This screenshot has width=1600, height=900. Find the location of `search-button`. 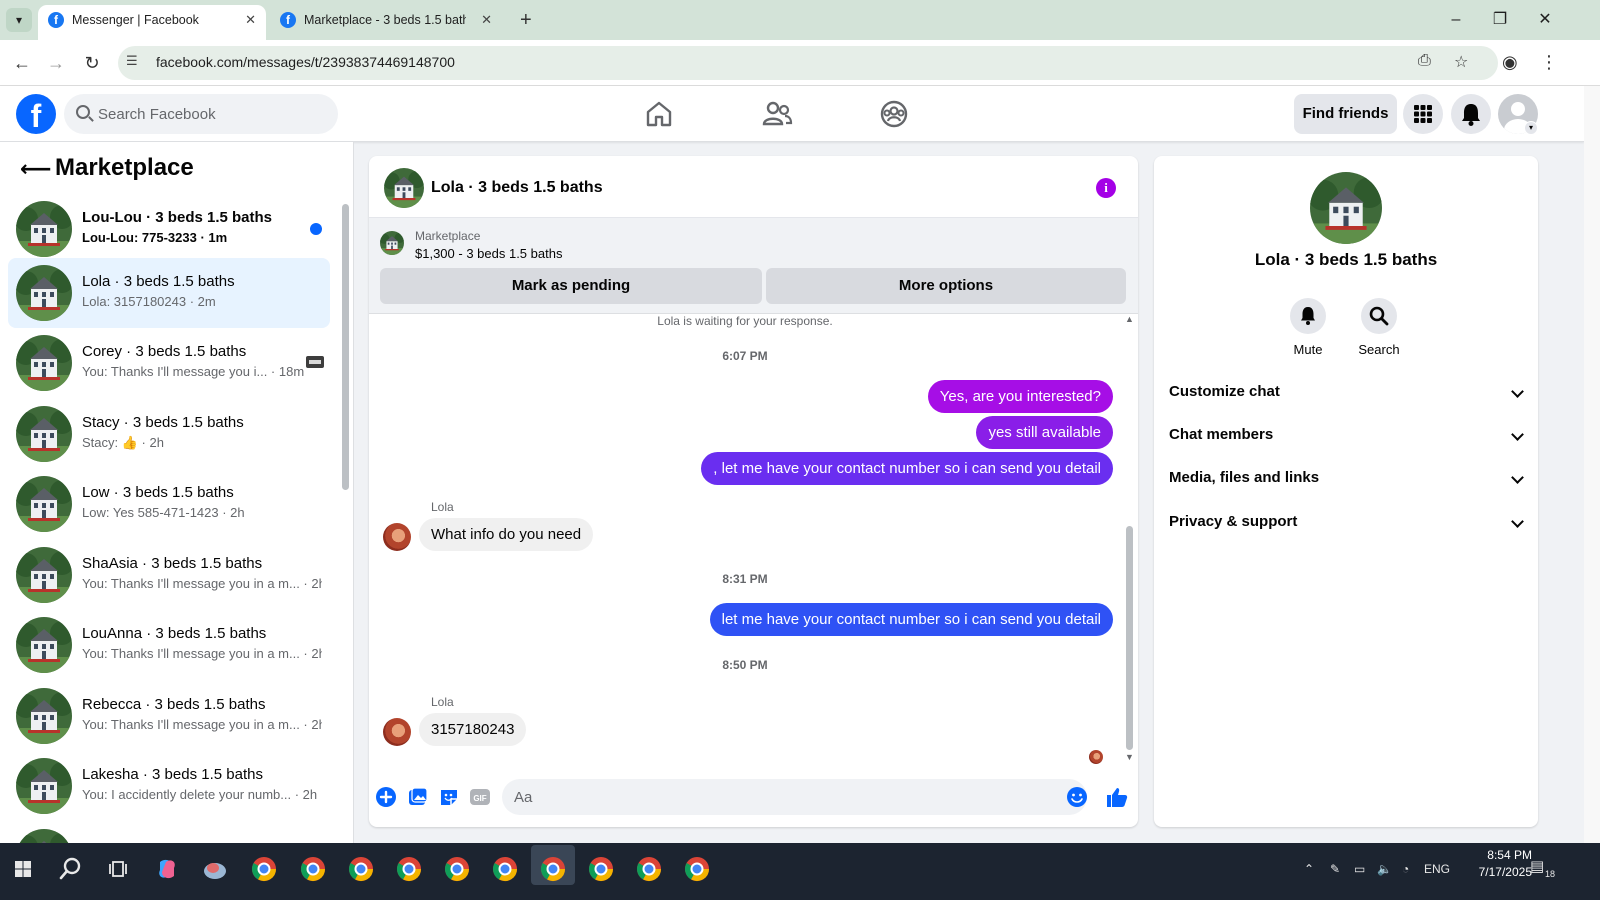

search-button is located at coordinates (1379, 316).